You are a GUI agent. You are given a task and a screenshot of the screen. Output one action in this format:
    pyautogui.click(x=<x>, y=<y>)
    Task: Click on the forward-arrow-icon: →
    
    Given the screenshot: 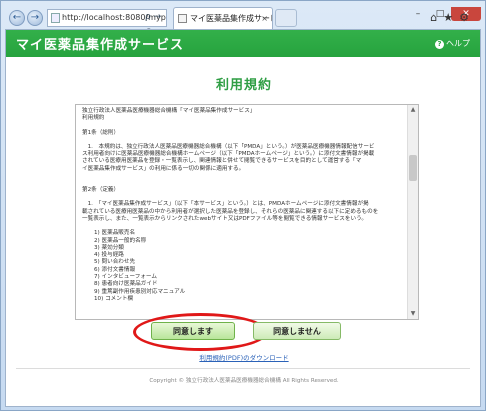 What is the action you would take?
    pyautogui.click(x=35, y=18)
    